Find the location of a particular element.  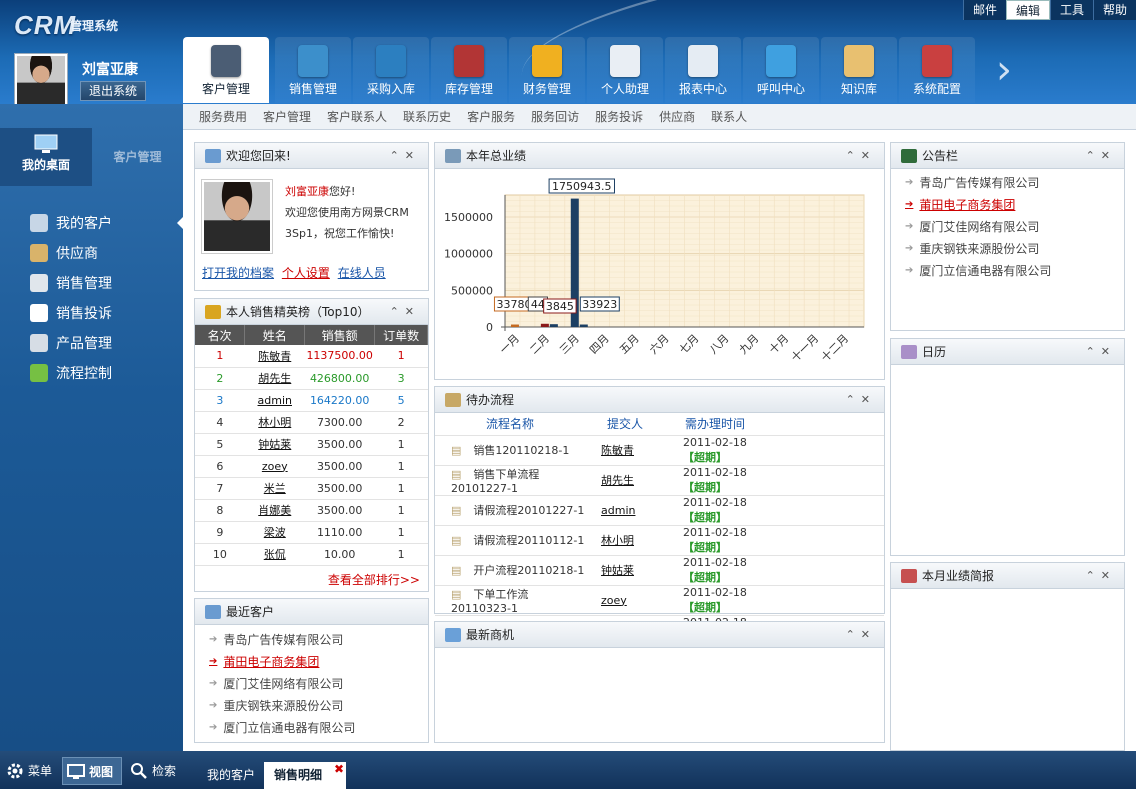

top-menu-edit: 编辑 is located at coordinates (1027, 10).